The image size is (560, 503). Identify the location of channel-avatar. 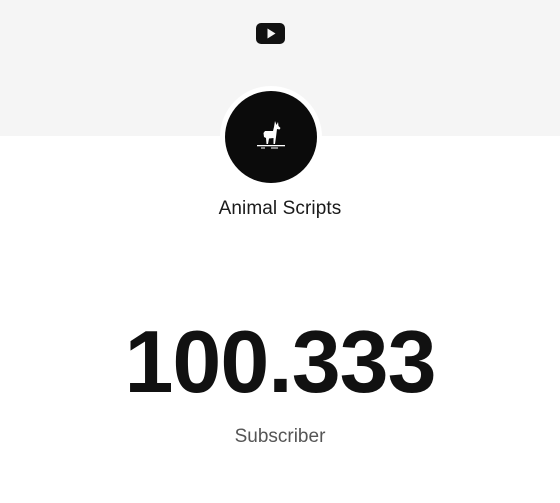
(271, 137).